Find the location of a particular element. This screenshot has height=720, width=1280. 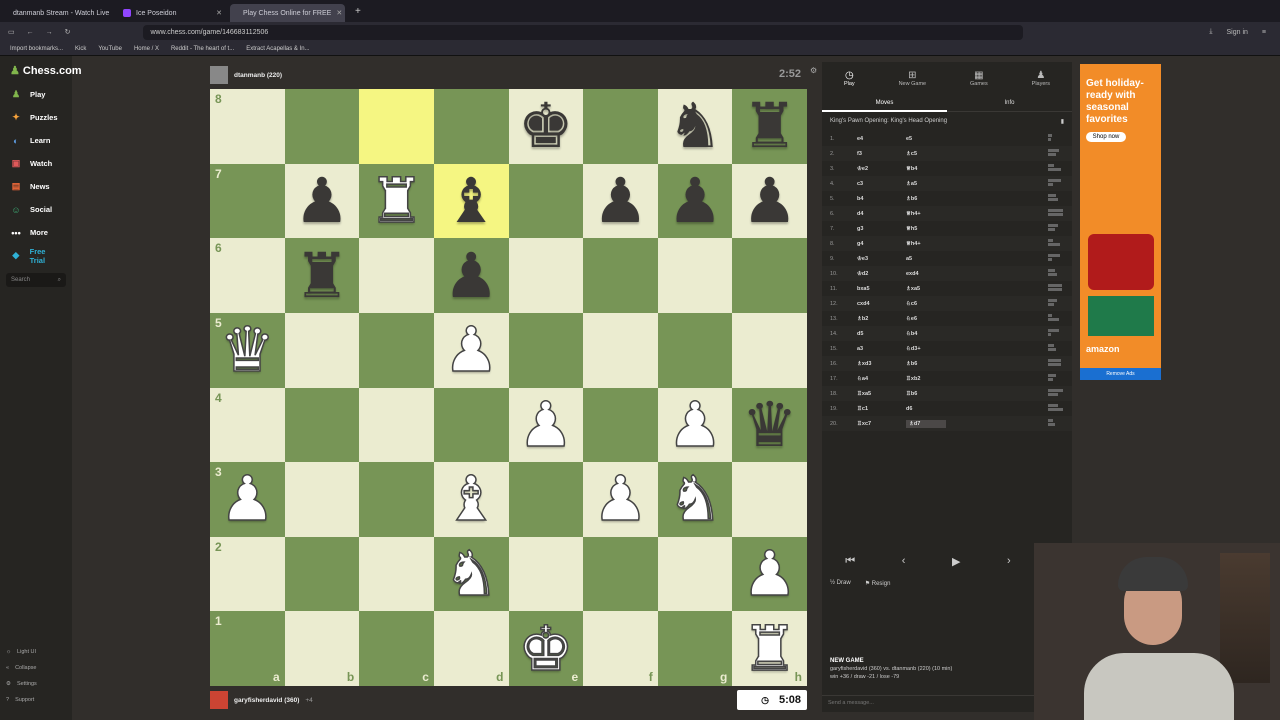

white-queen-piece: ♛ is located at coordinates (247, 350).